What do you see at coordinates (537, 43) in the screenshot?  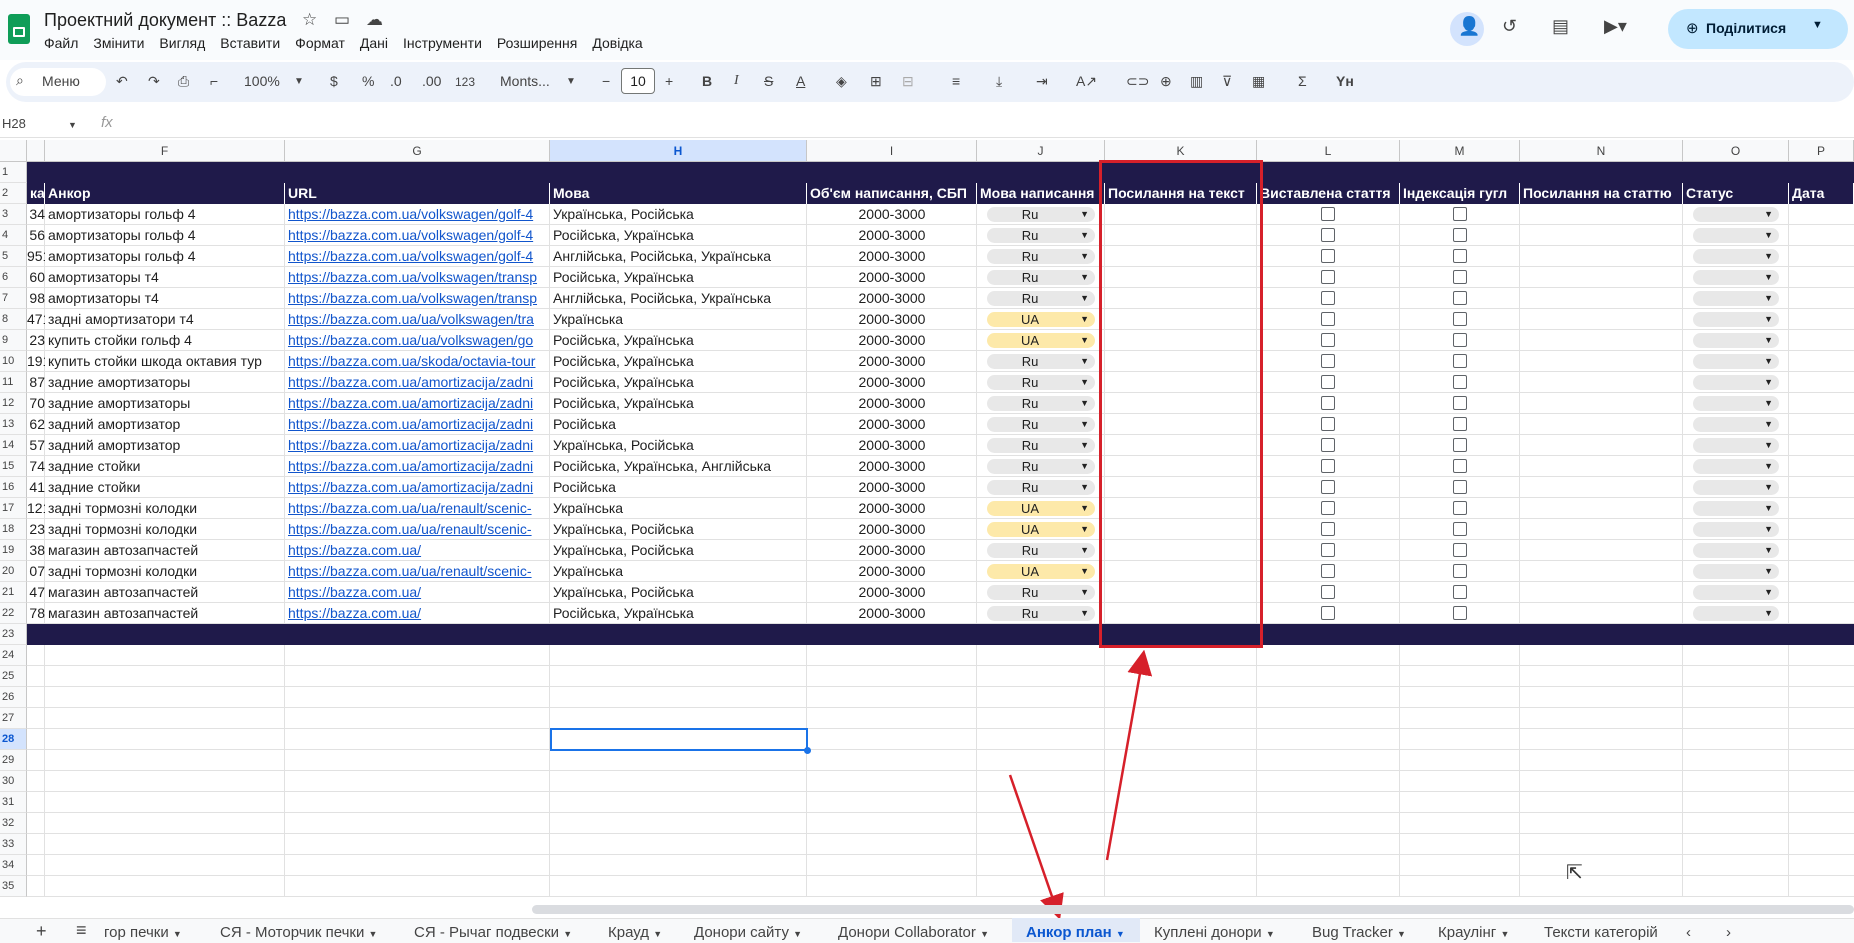 I see `menu-extensions: Розширення` at bounding box center [537, 43].